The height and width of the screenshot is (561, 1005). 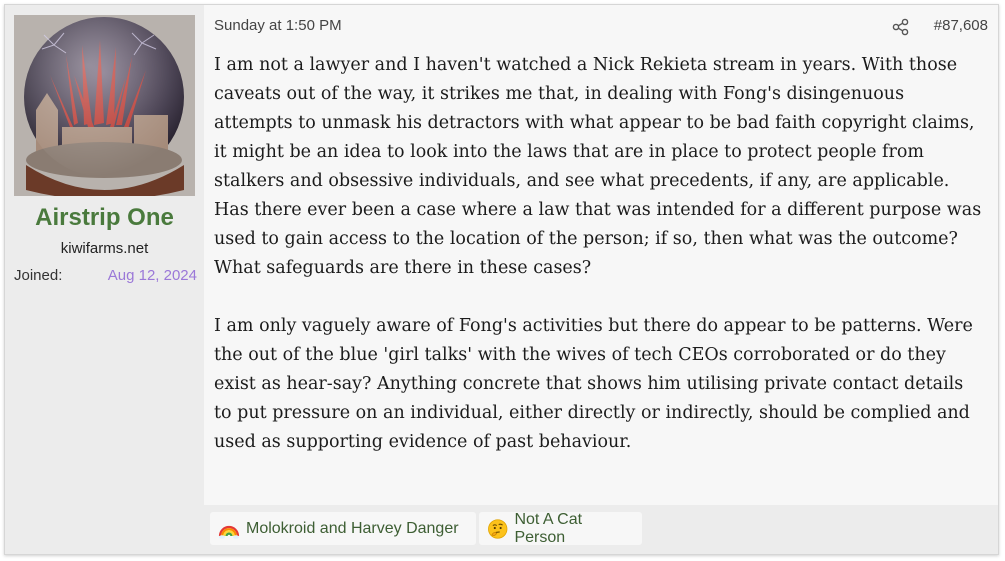 I want to click on share-icon, so click(x=901, y=27).